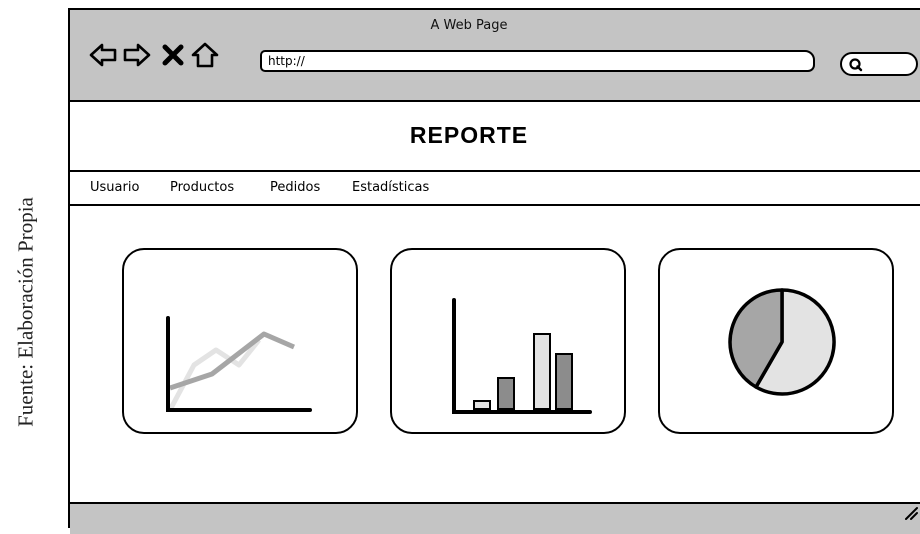 Image resolution: width=920 pixels, height=534 pixels. What do you see at coordinates (469, 135) in the screenshot?
I see `page-title: REPORTE` at bounding box center [469, 135].